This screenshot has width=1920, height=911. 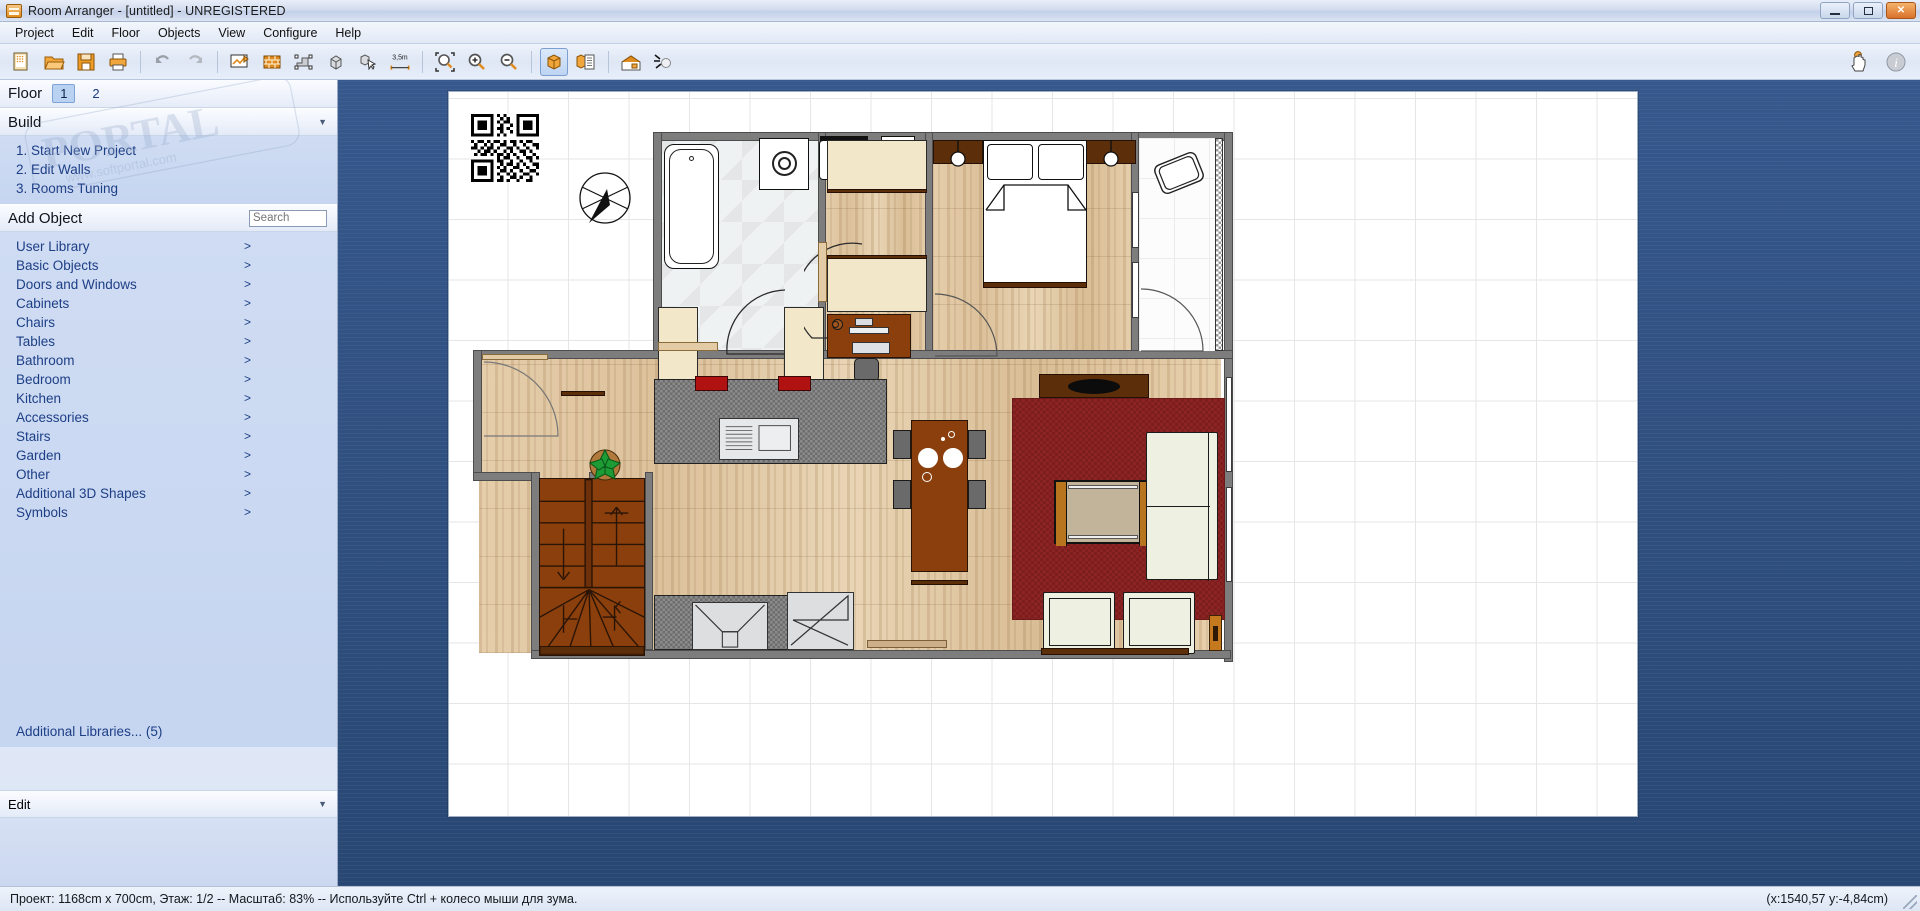 I want to click on save-project-icon, so click(x=86, y=62).